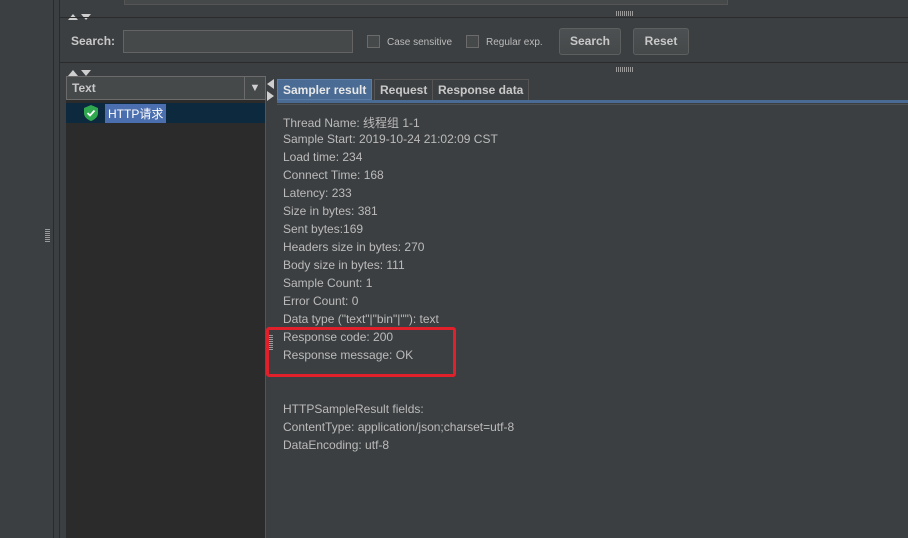 Image resolution: width=908 pixels, height=538 pixels. I want to click on tree-item-label: HTTP请求, so click(136, 113).